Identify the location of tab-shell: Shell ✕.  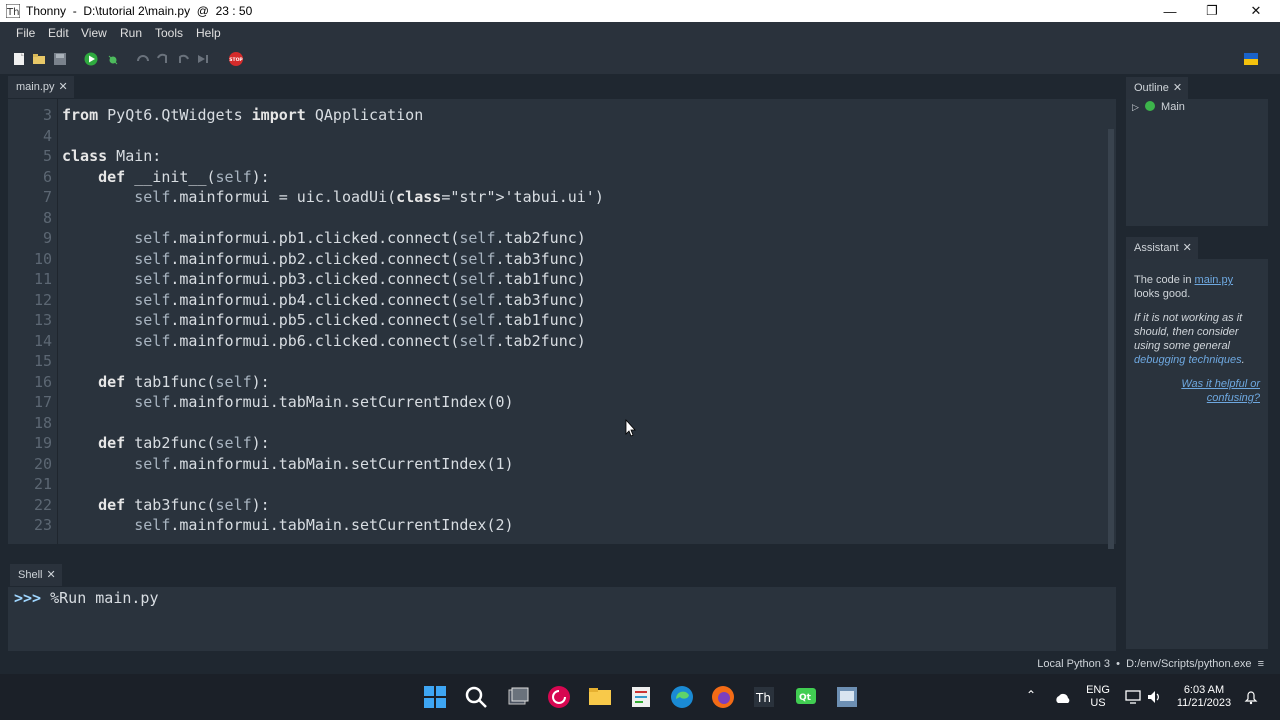
(36, 575).